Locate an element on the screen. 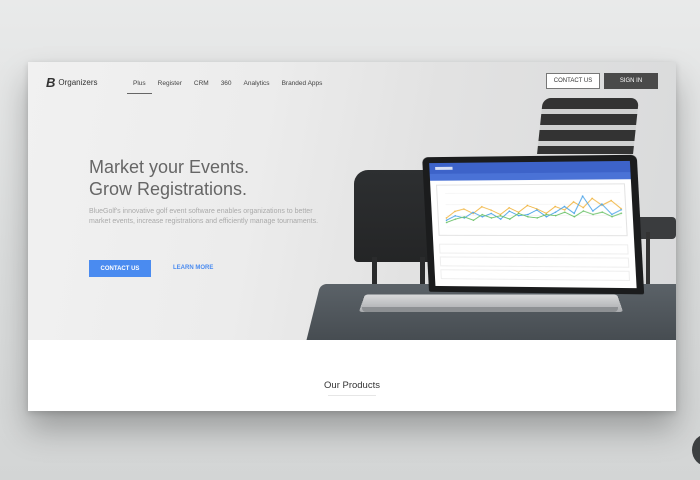  nav-item-360: 360 is located at coordinates (226, 84).